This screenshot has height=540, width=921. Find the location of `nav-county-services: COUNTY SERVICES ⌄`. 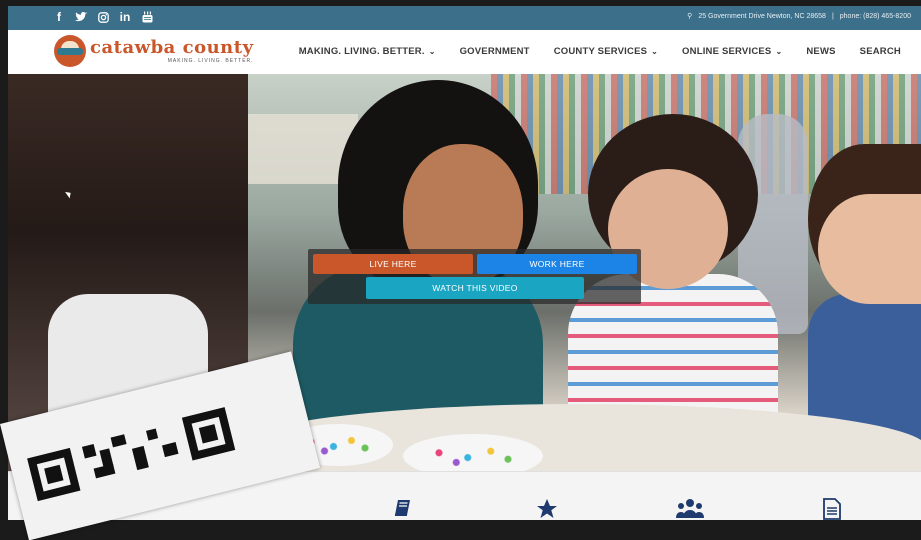

nav-county-services: COUNTY SERVICES ⌄ is located at coordinates (606, 51).